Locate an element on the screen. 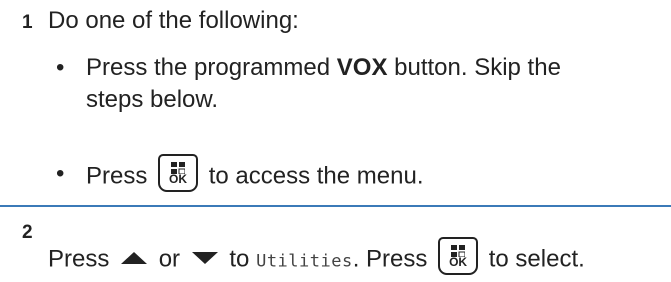 The height and width of the screenshot is (282, 671). step-2-post: to select. is located at coordinates (536, 259).